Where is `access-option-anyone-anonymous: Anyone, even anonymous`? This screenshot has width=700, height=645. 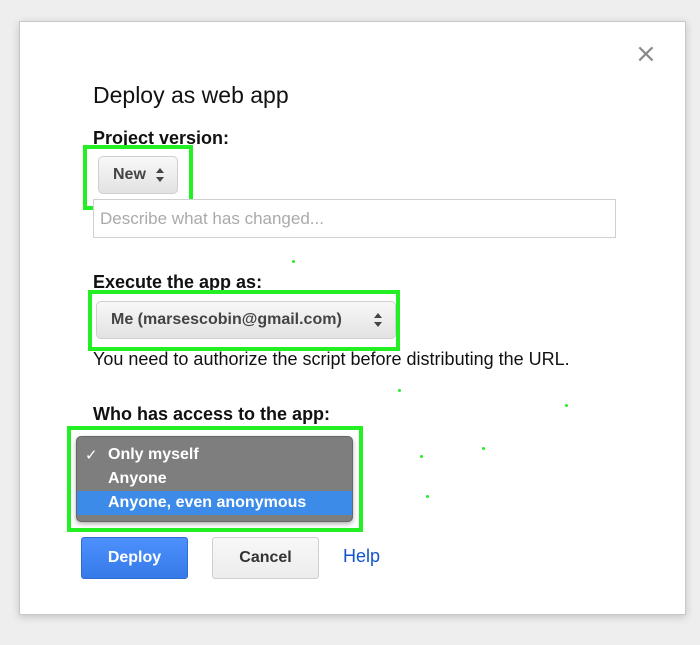
access-option-anyone-anonymous: Anyone, even anonymous is located at coordinates (214, 503).